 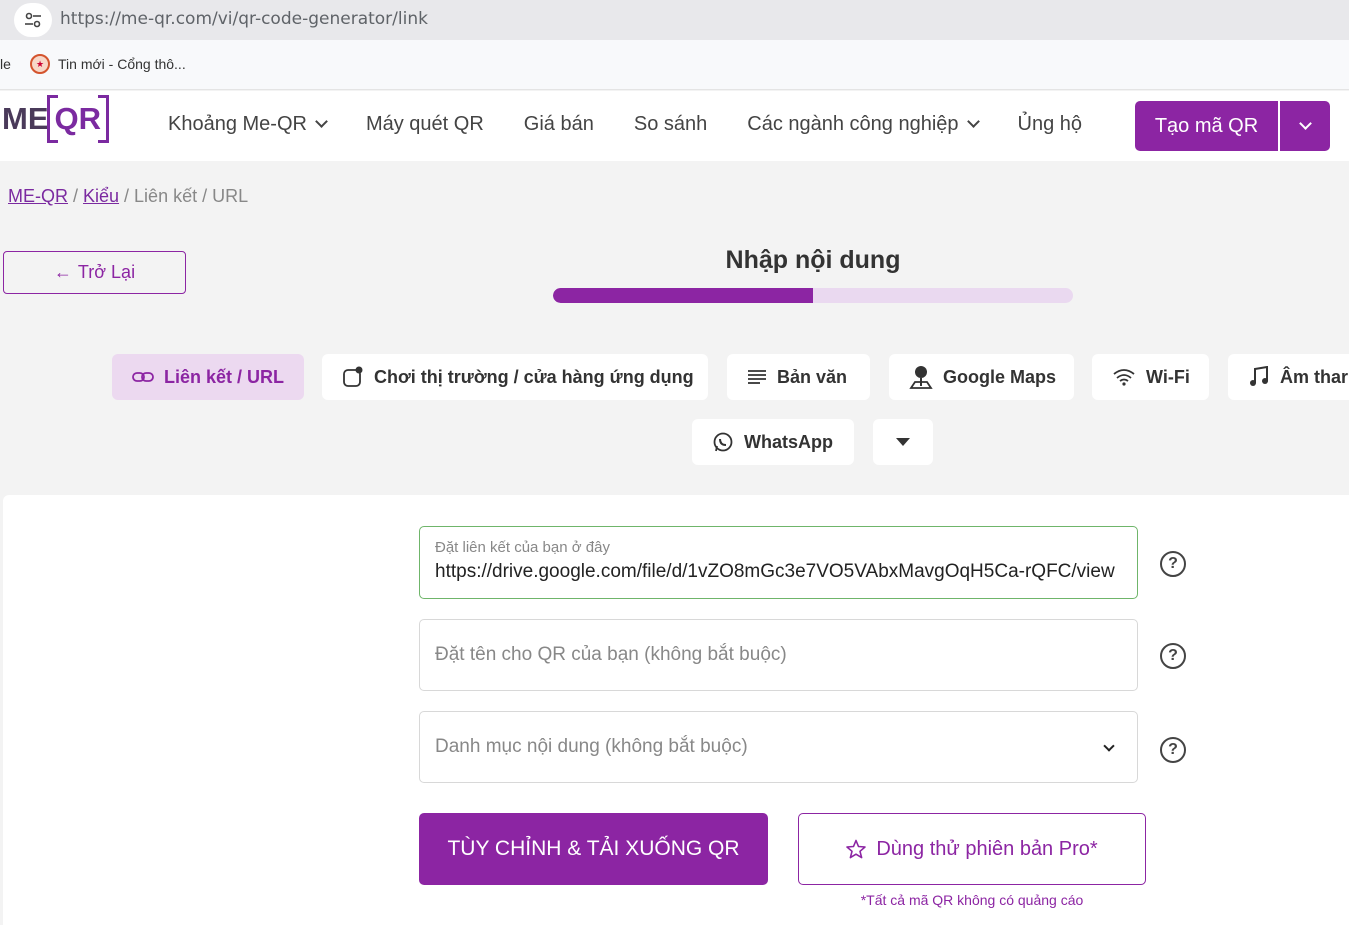 I want to click on nav-item-pricing: Giá bán, so click(x=559, y=124).